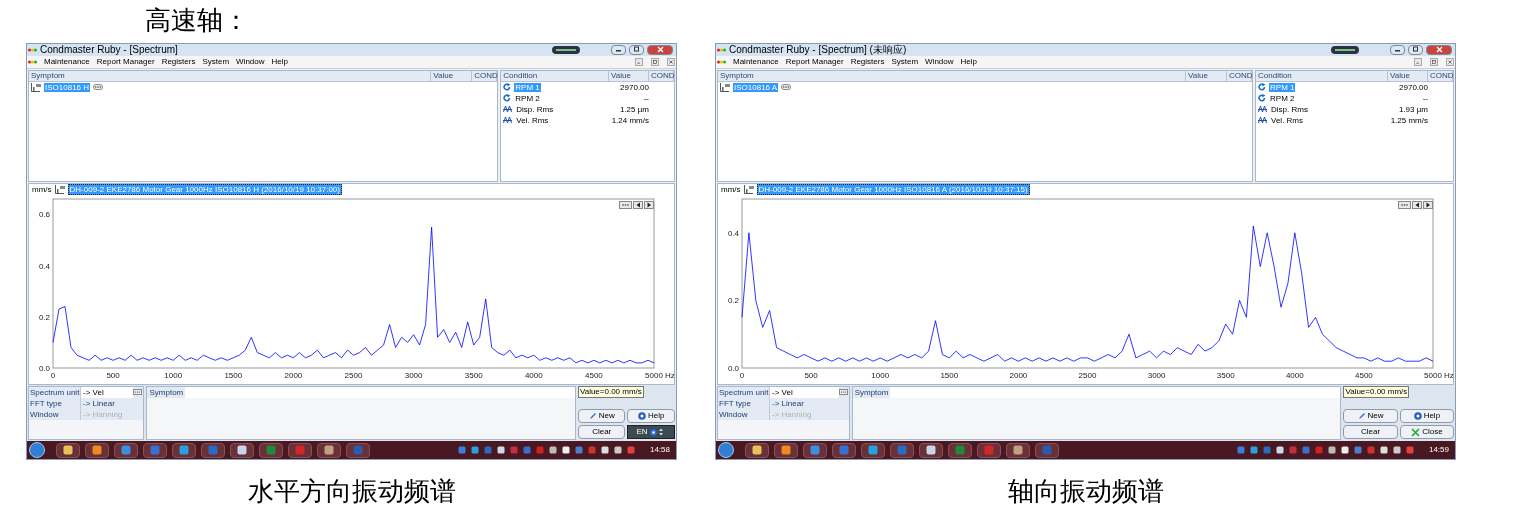 The height and width of the screenshot is (522, 1519). I want to click on meter-widget, so click(566, 49).